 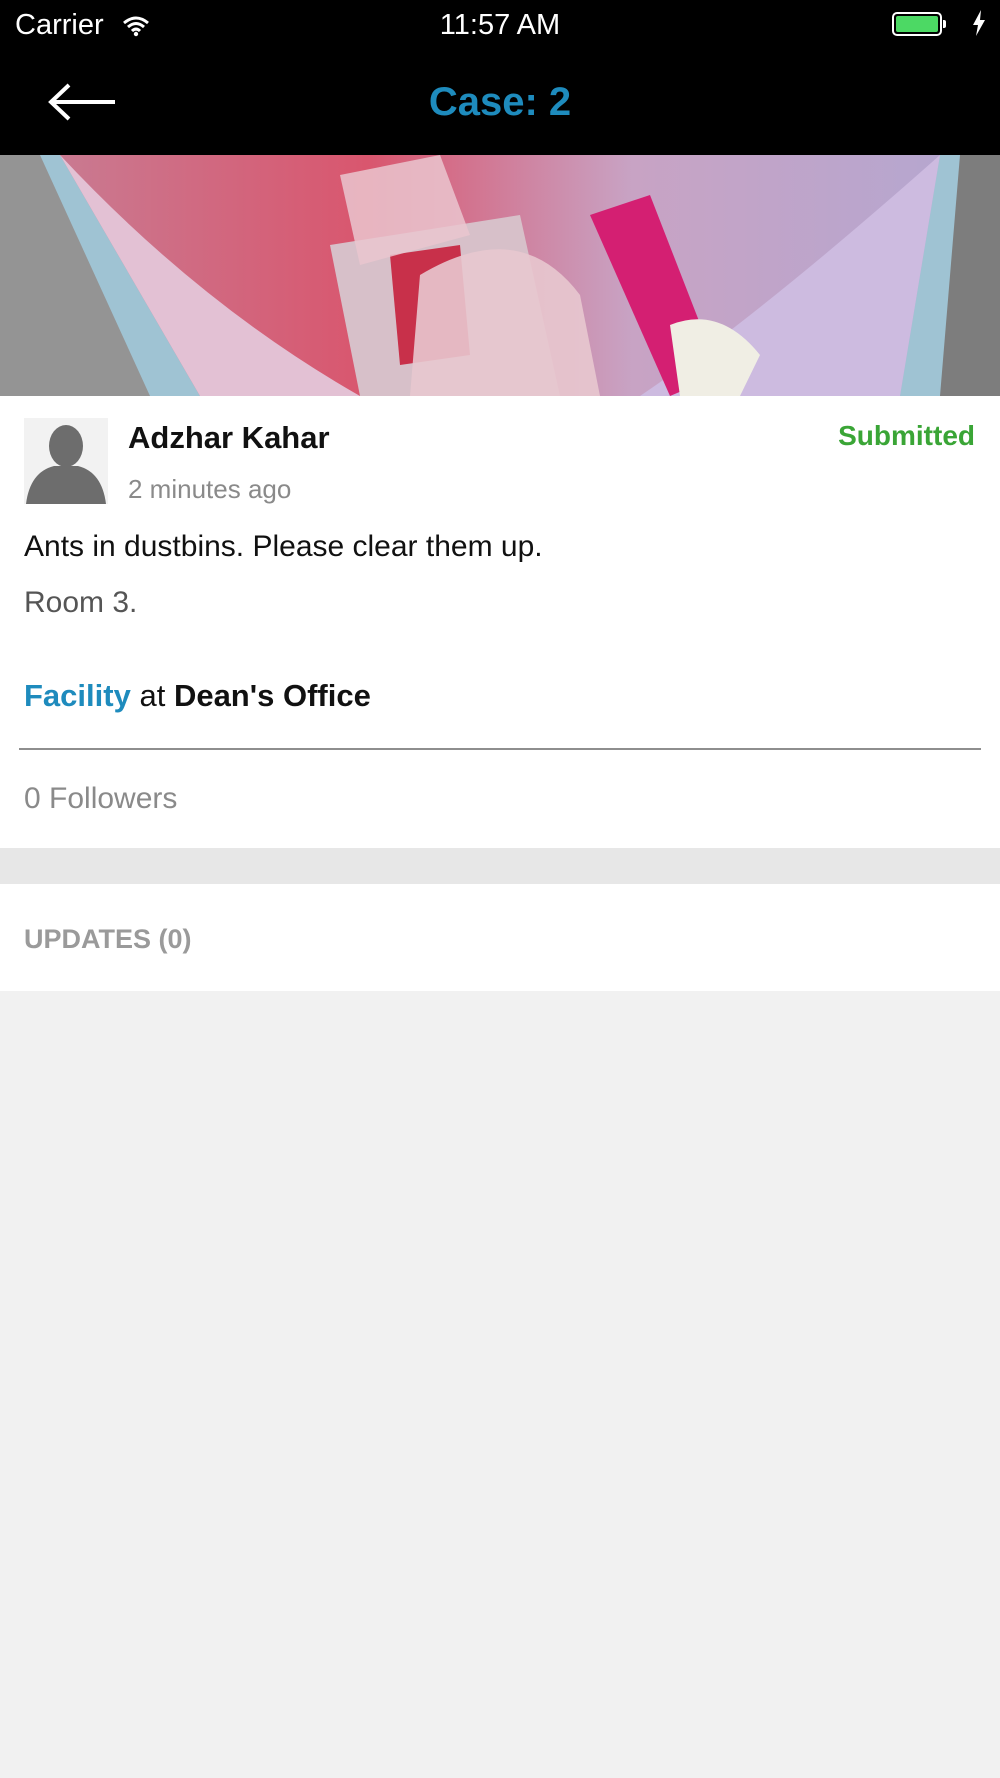 I want to click on status-bar: Carrier 11:57 AM, so click(x=500, y=25).